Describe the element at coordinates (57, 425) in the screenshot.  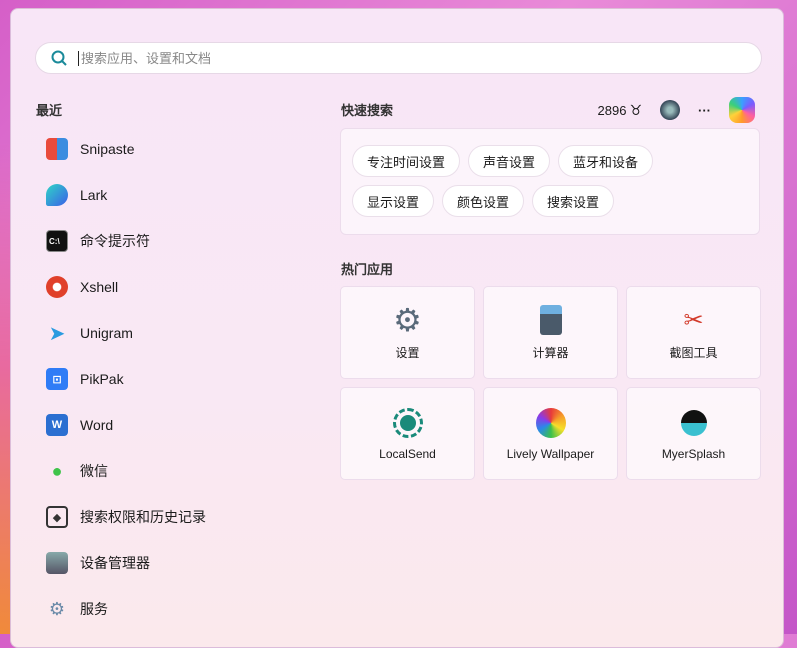
I see `word-icon: W` at that location.